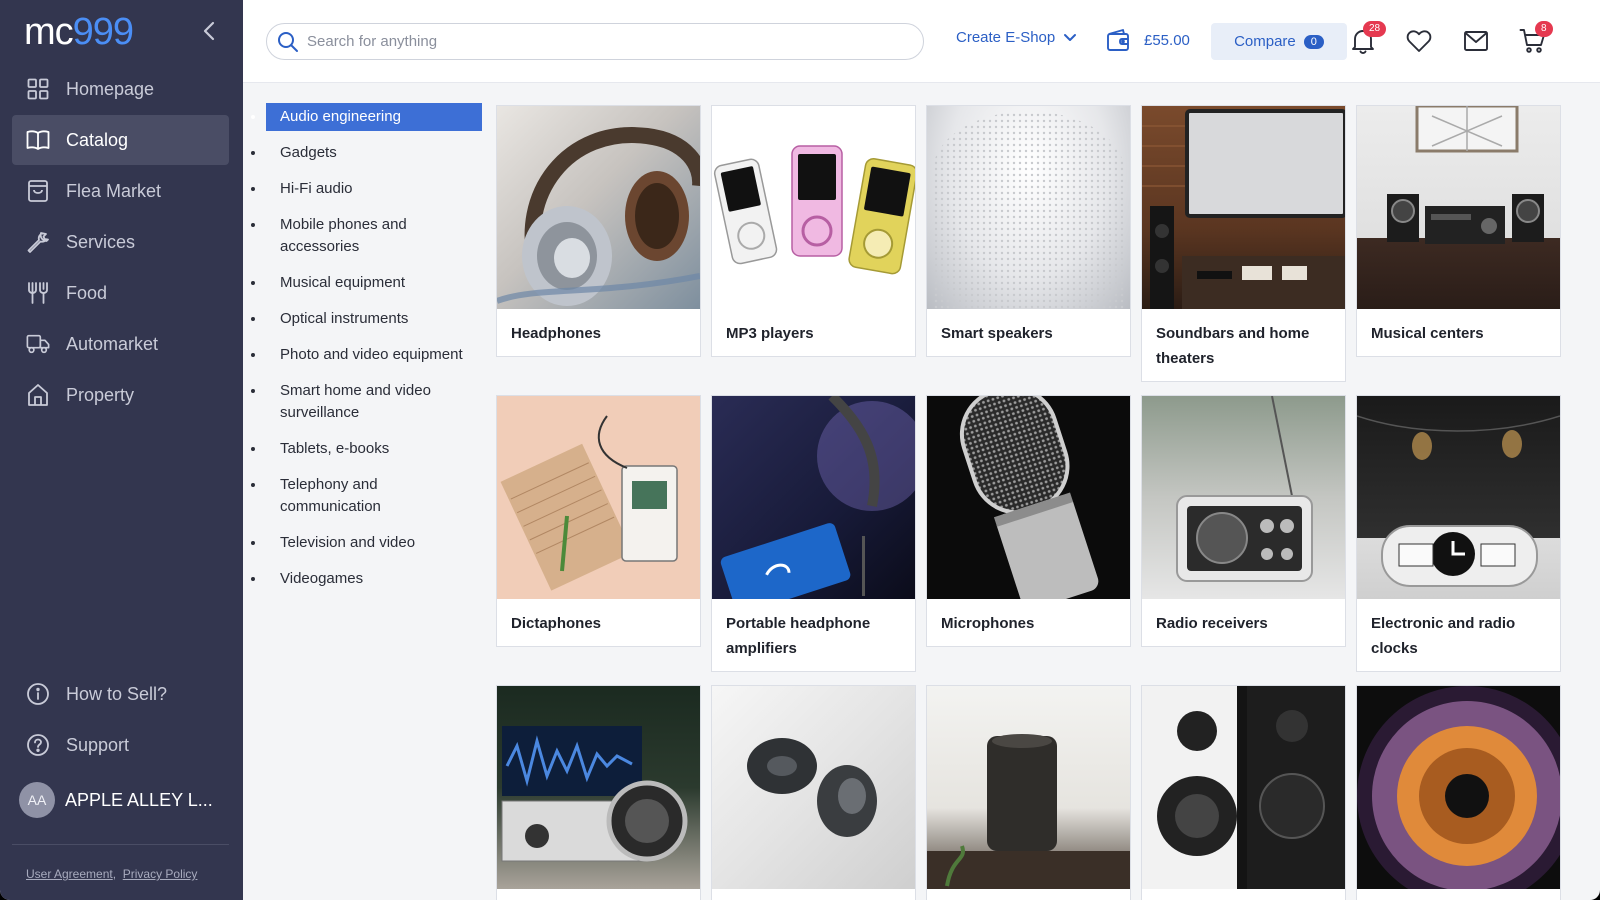 The image size is (1600, 900). What do you see at coordinates (38, 293) in the screenshot?
I see `fork-knife-icon` at bounding box center [38, 293].